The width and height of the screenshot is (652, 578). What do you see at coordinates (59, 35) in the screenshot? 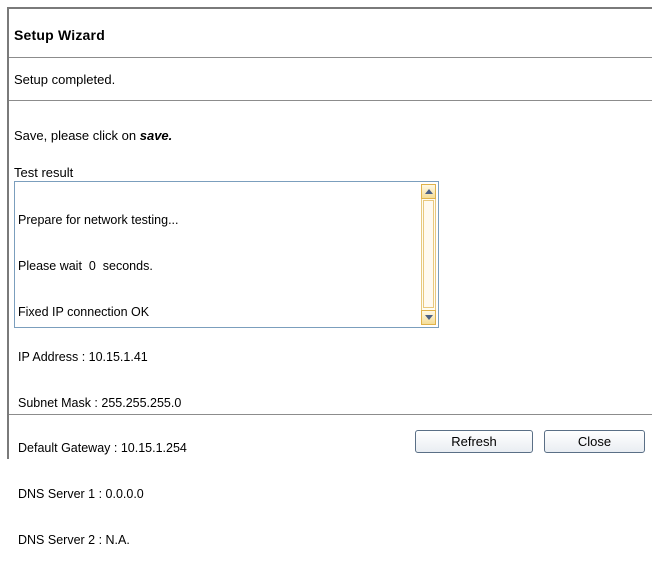
I see `page-title: Setup Wizard` at bounding box center [59, 35].